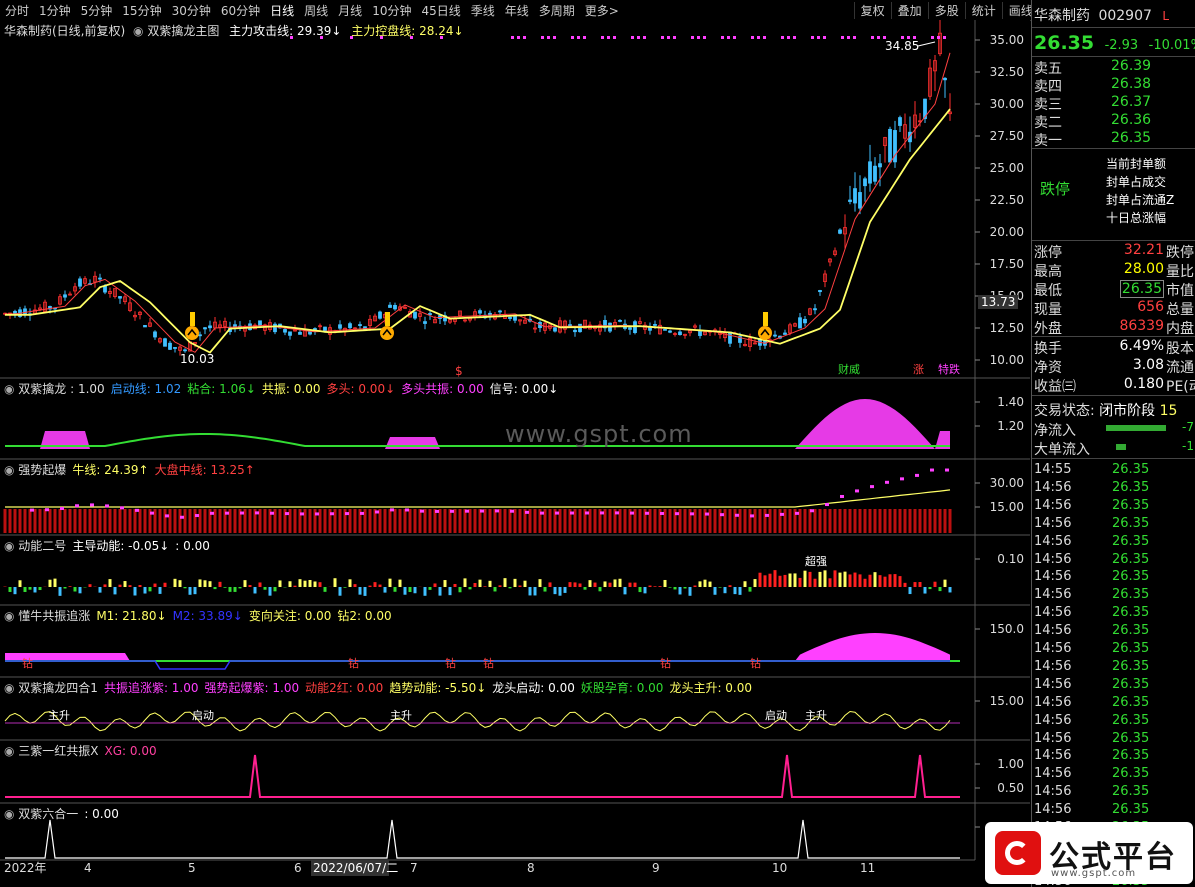 The height and width of the screenshot is (887, 1195). I want to click on x-axis-label: 2022年, so click(25, 868).